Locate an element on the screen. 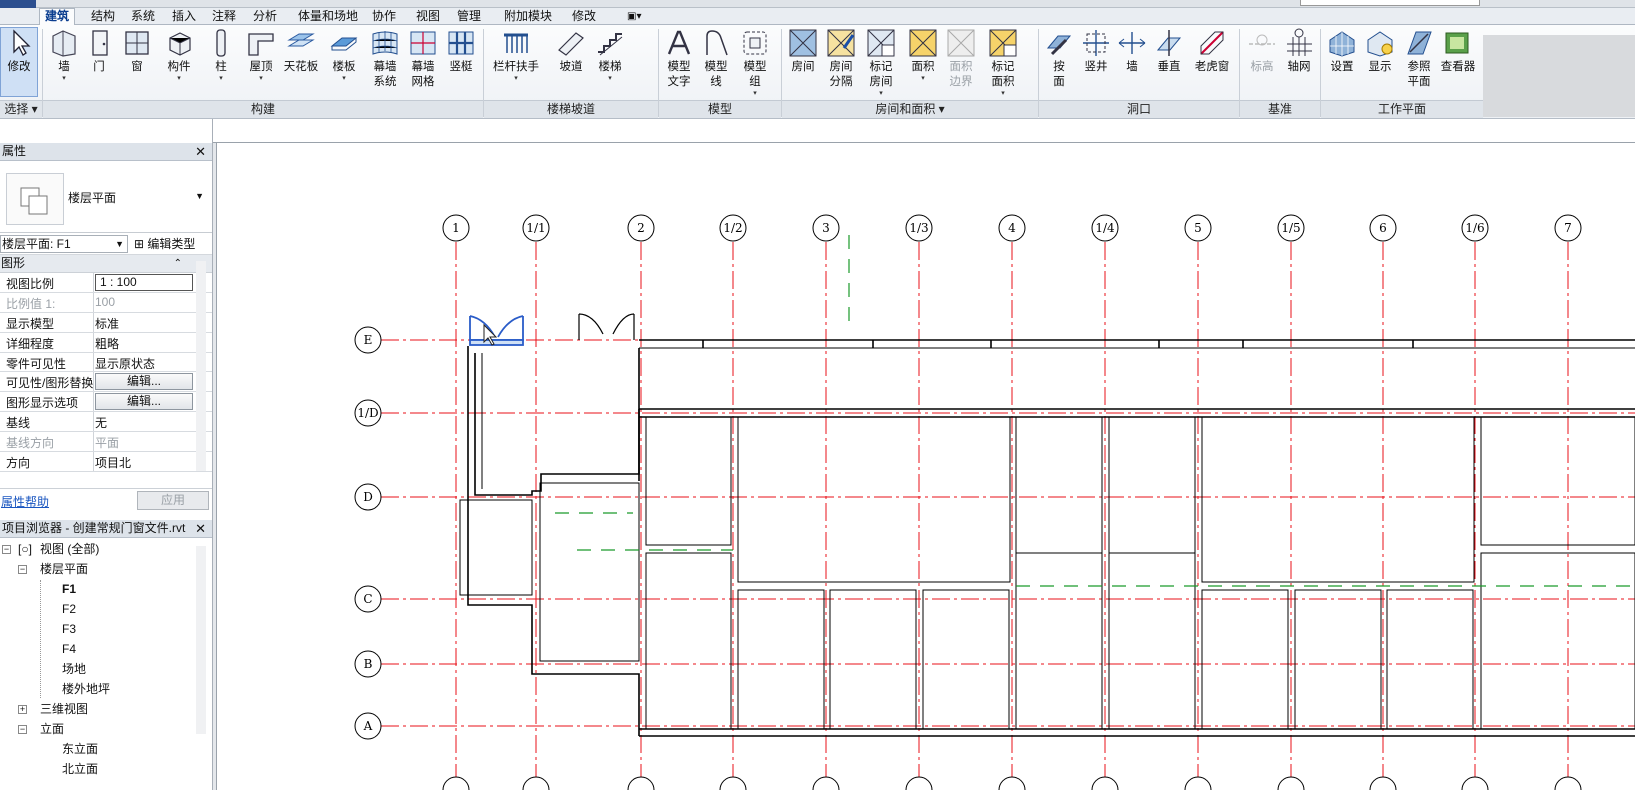 Image resolution: width=1635 pixels, height=790 pixels. prop-value: 粗略 is located at coordinates (107, 343).